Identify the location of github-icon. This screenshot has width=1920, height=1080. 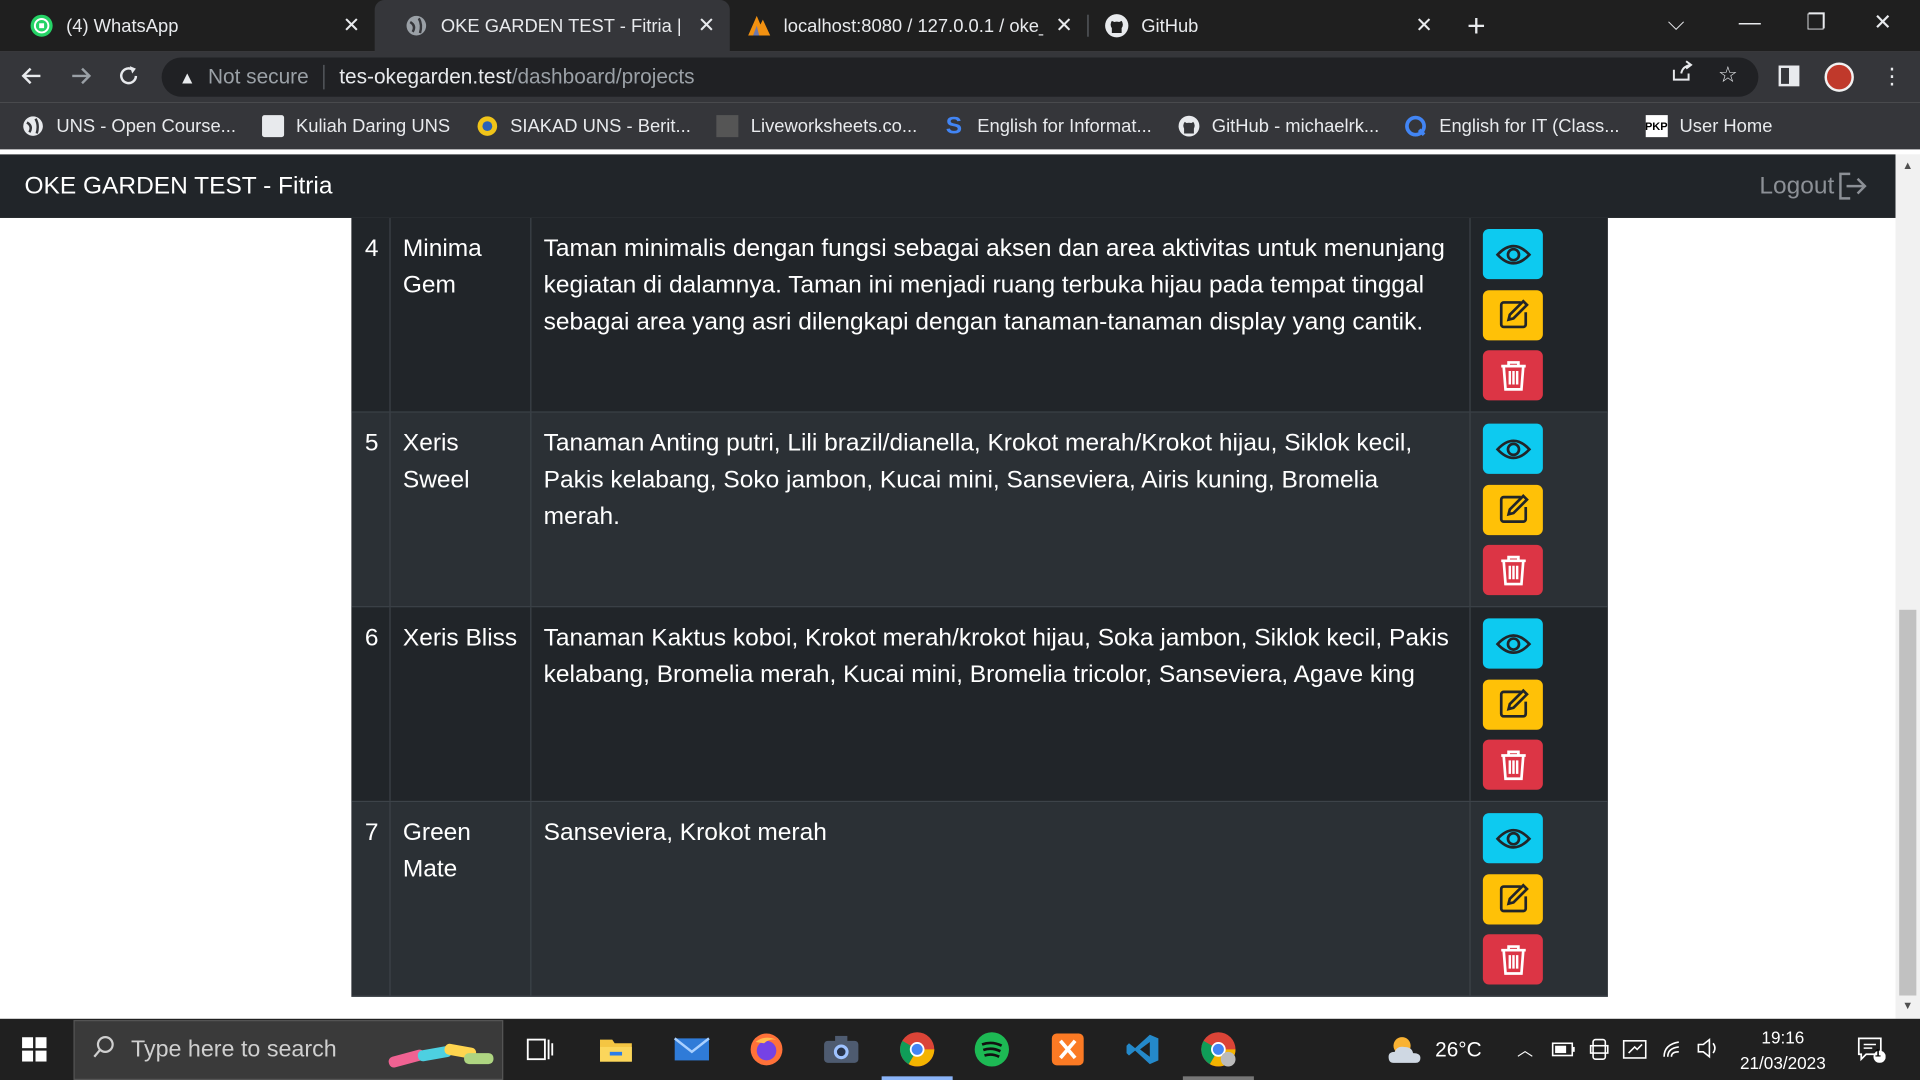
(1189, 126).